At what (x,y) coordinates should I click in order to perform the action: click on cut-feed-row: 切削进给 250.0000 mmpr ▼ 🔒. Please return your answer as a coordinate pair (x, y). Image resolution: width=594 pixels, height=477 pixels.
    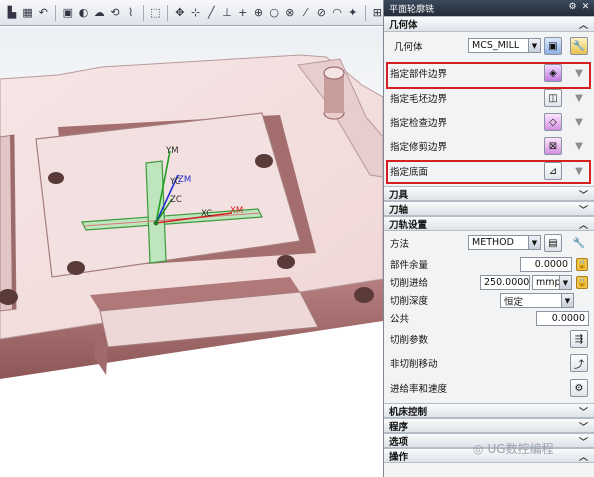
    Looking at the image, I should click on (489, 282).